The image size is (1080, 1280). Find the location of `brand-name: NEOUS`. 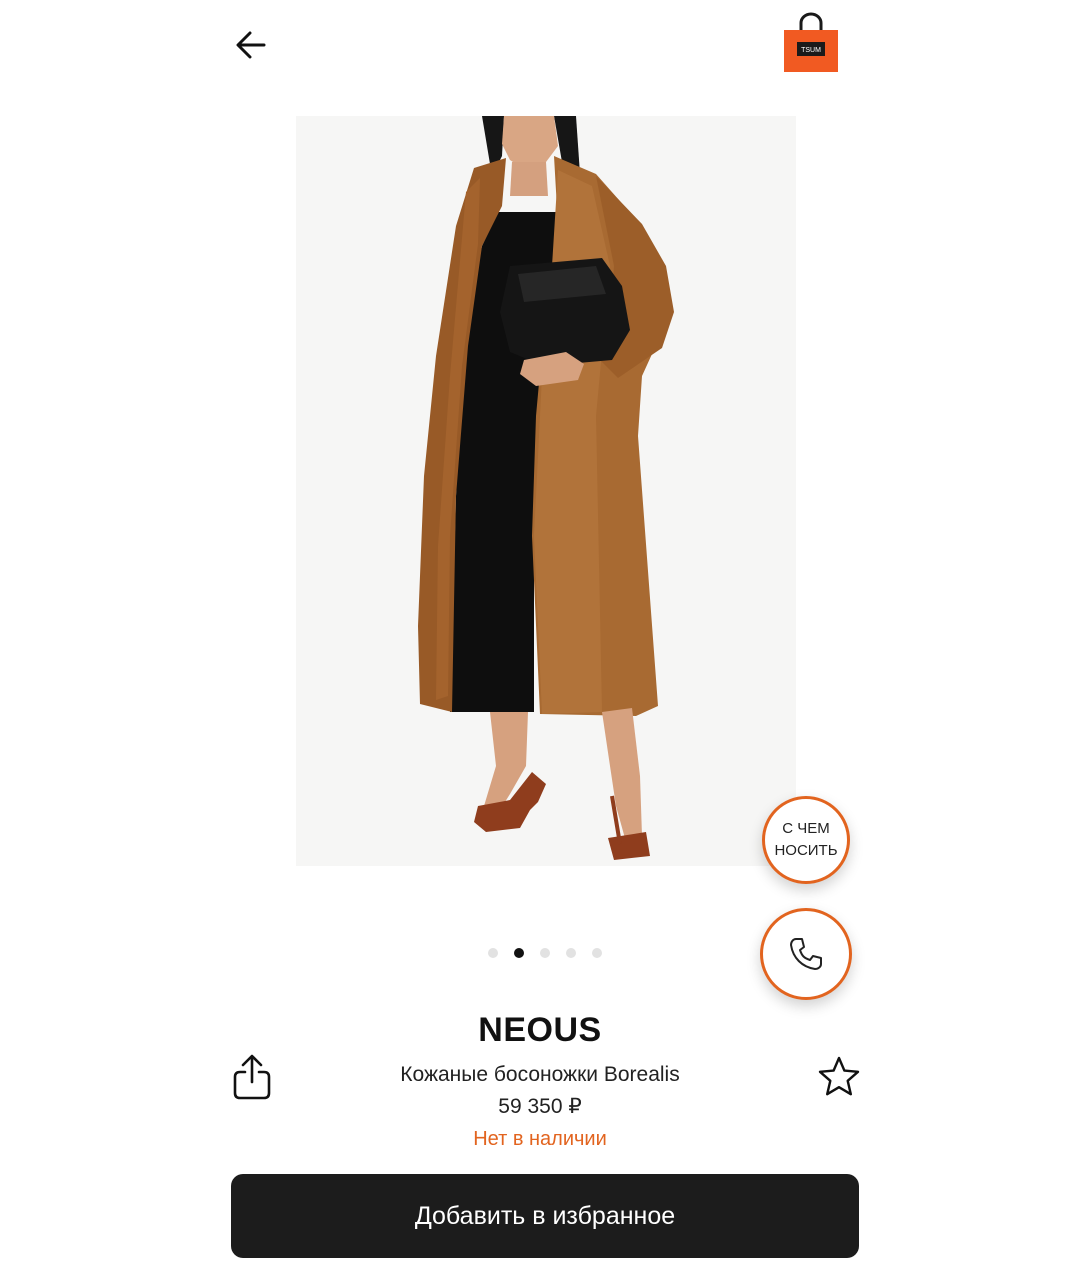

brand-name: NEOUS is located at coordinates (540, 1030).